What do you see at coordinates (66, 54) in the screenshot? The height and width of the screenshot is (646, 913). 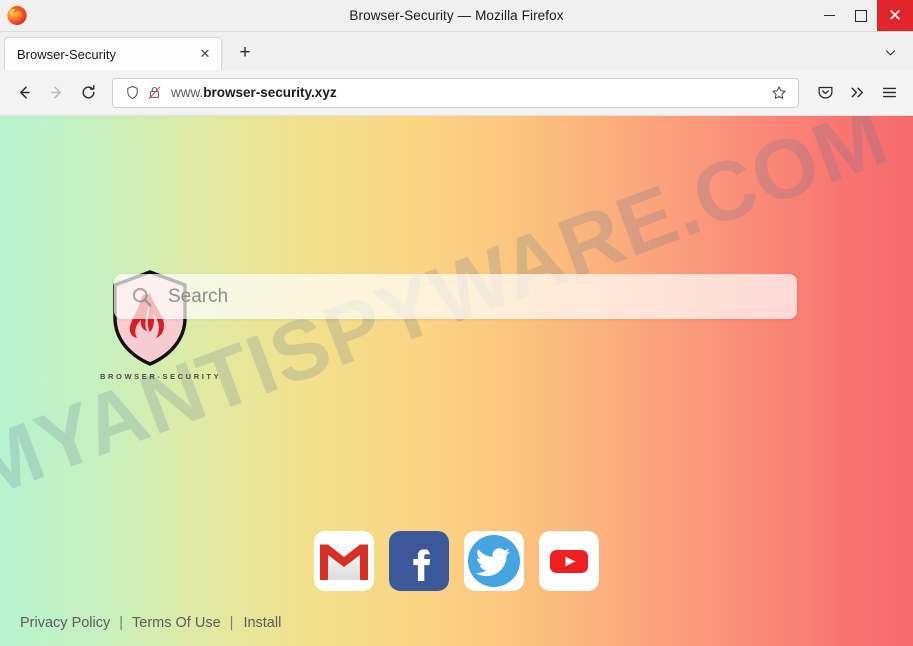 I see `tab-label: Browser-Security` at bounding box center [66, 54].